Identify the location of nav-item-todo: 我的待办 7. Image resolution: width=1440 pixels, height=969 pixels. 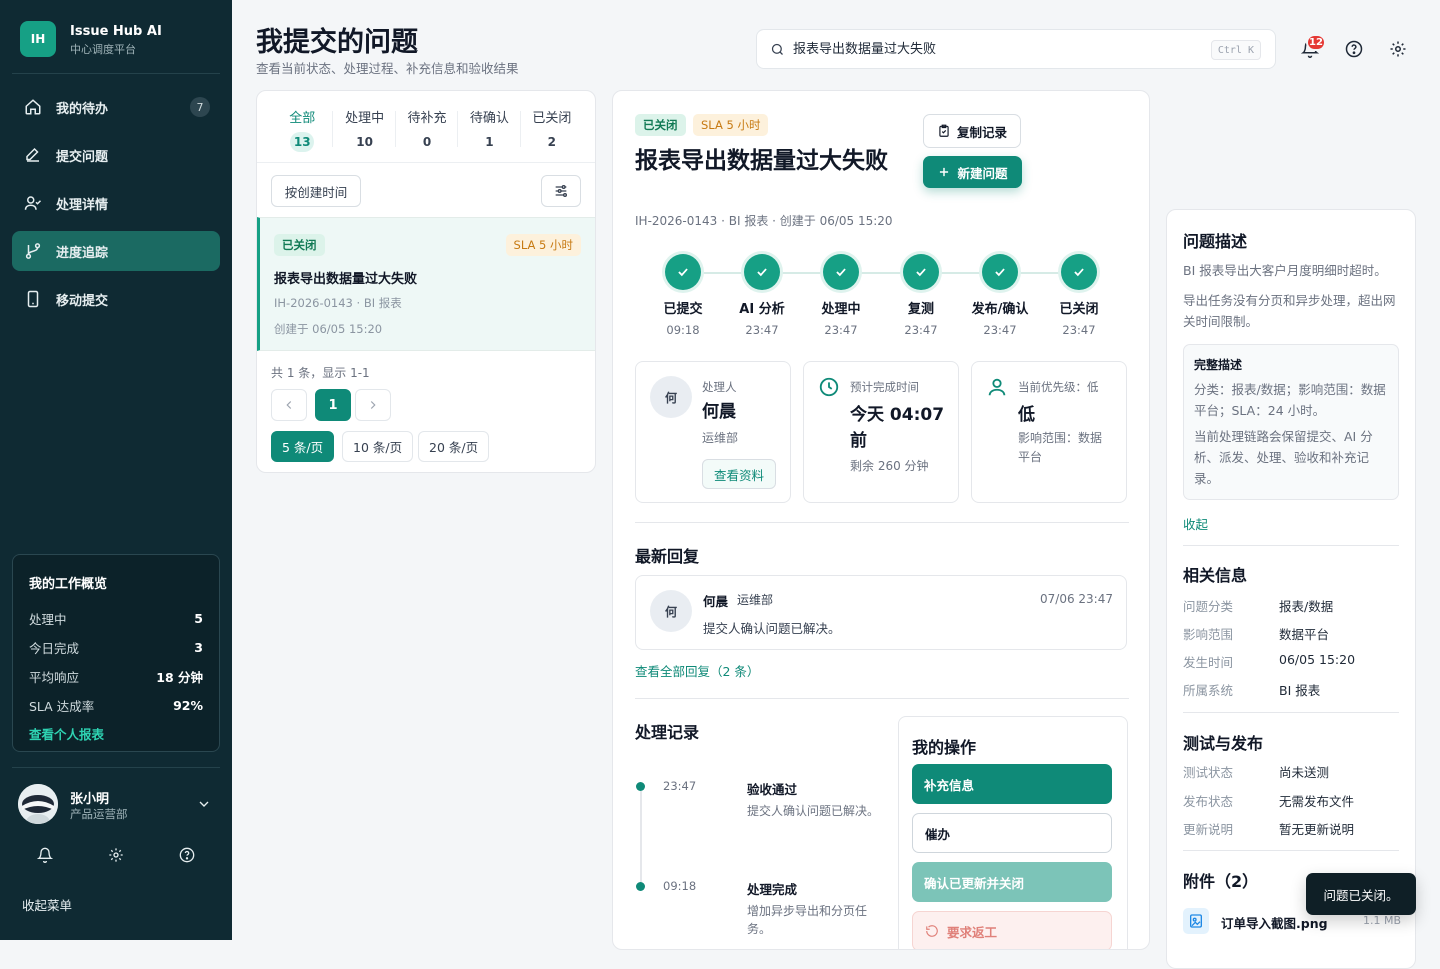
(116, 107).